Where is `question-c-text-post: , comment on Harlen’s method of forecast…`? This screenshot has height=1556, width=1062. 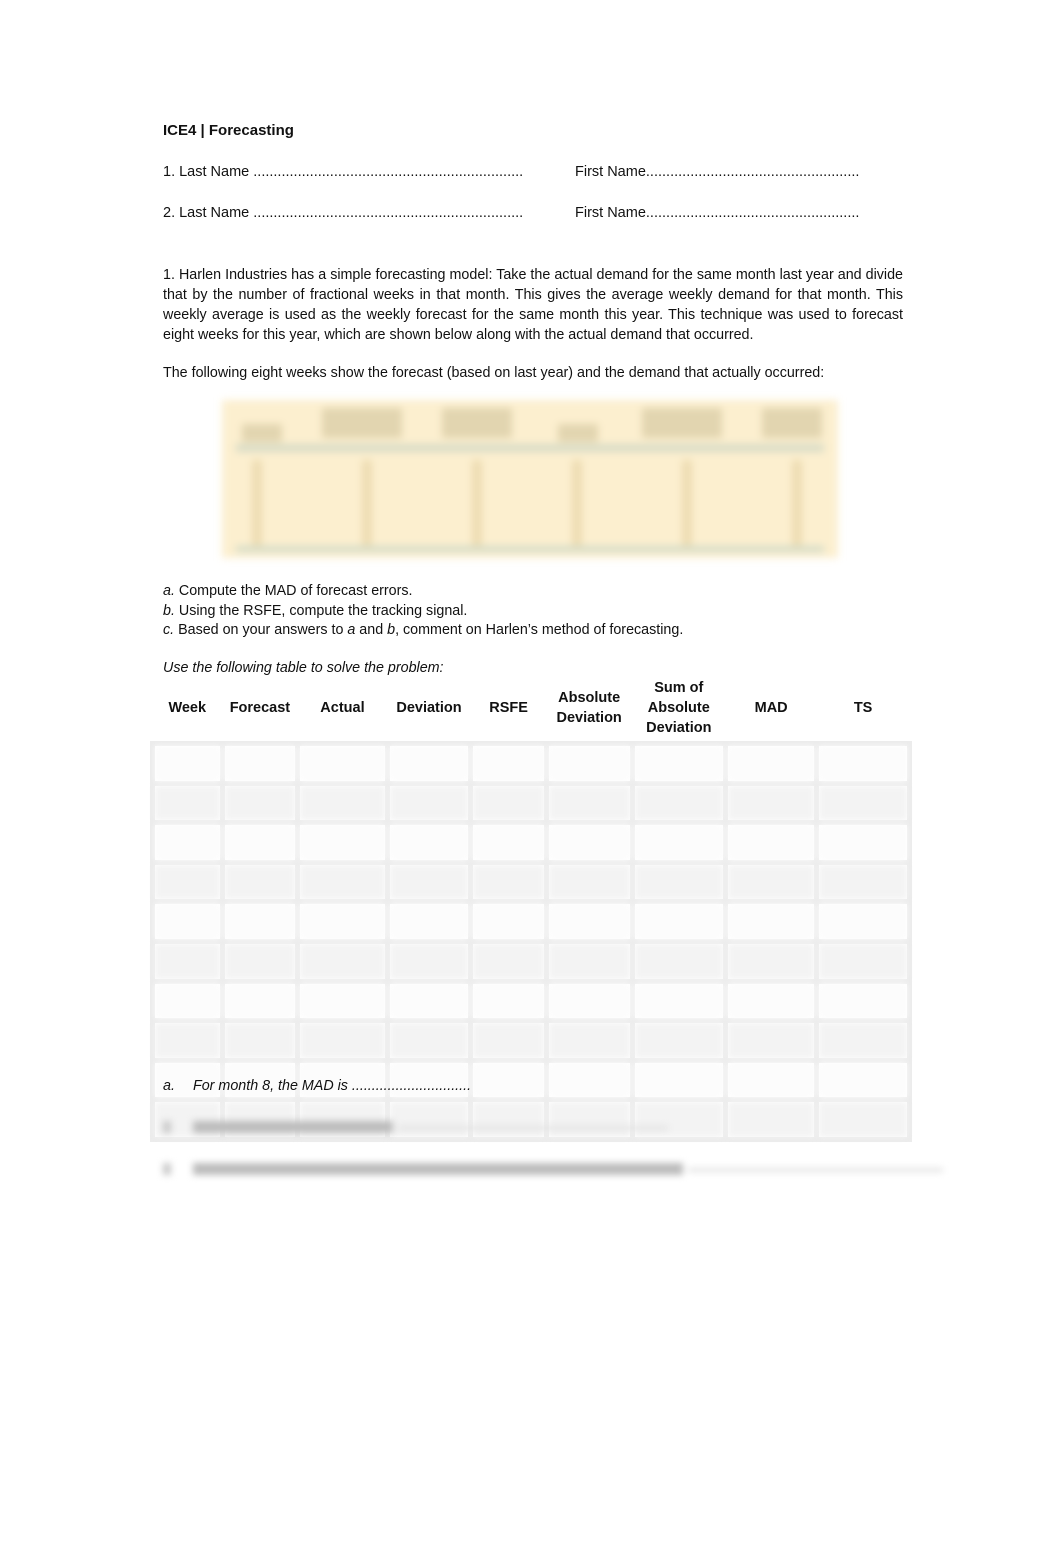
question-c-text-post: , comment on Harlen’s method of forecast… is located at coordinates (539, 630).